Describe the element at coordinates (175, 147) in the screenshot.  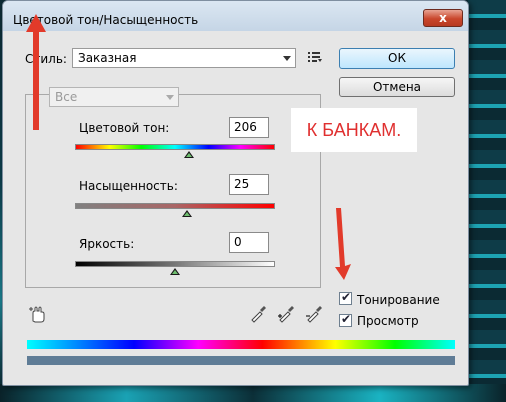
I see `hue-slider-track` at that location.